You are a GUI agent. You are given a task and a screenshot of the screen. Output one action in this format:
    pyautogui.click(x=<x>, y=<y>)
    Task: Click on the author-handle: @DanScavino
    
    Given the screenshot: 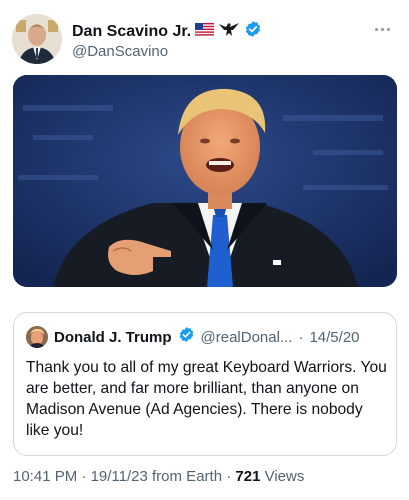 What is the action you would take?
    pyautogui.click(x=120, y=51)
    